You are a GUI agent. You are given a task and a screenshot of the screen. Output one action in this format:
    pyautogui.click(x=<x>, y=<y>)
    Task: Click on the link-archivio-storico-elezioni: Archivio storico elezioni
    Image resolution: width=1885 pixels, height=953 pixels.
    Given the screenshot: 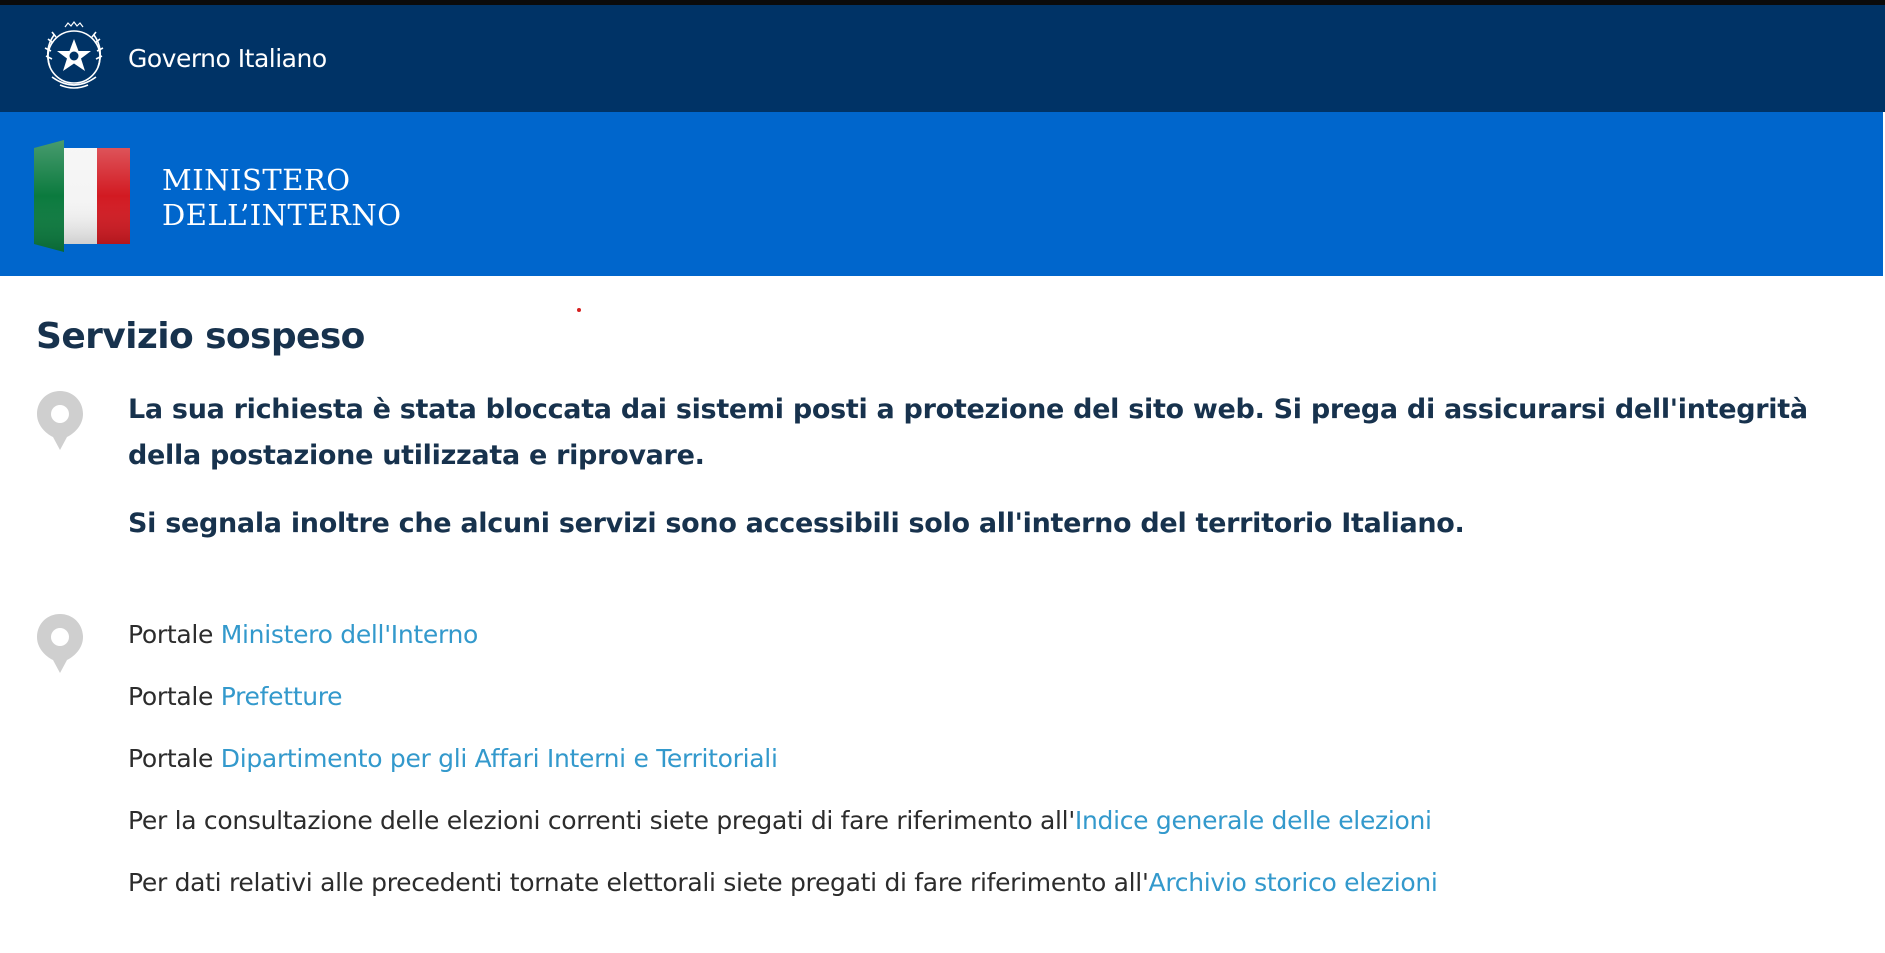 What is the action you would take?
    pyautogui.click(x=1293, y=882)
    